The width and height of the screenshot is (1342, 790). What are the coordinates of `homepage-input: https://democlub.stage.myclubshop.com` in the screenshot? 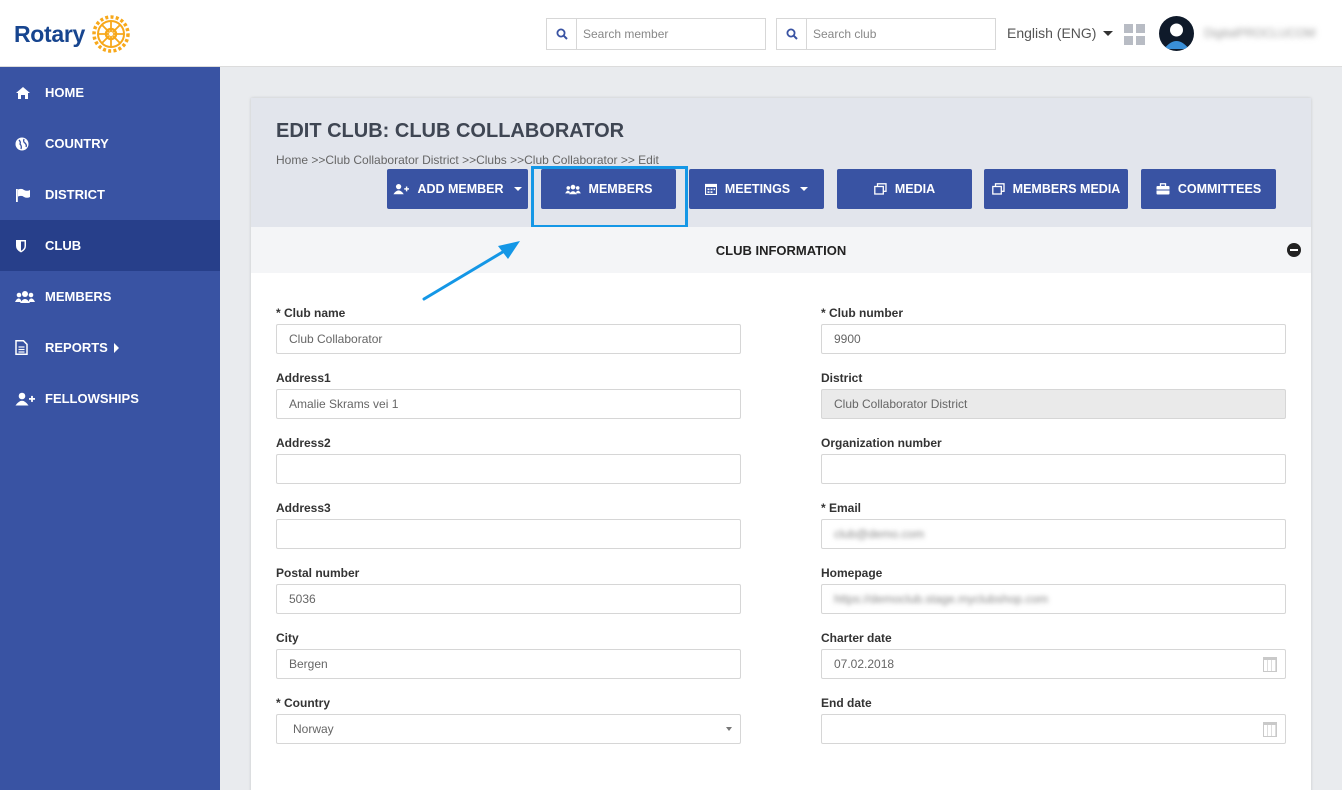 It's located at (1053, 599).